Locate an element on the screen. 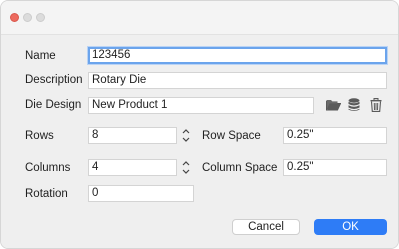  die-design-label: Die Design is located at coordinates (53, 105).